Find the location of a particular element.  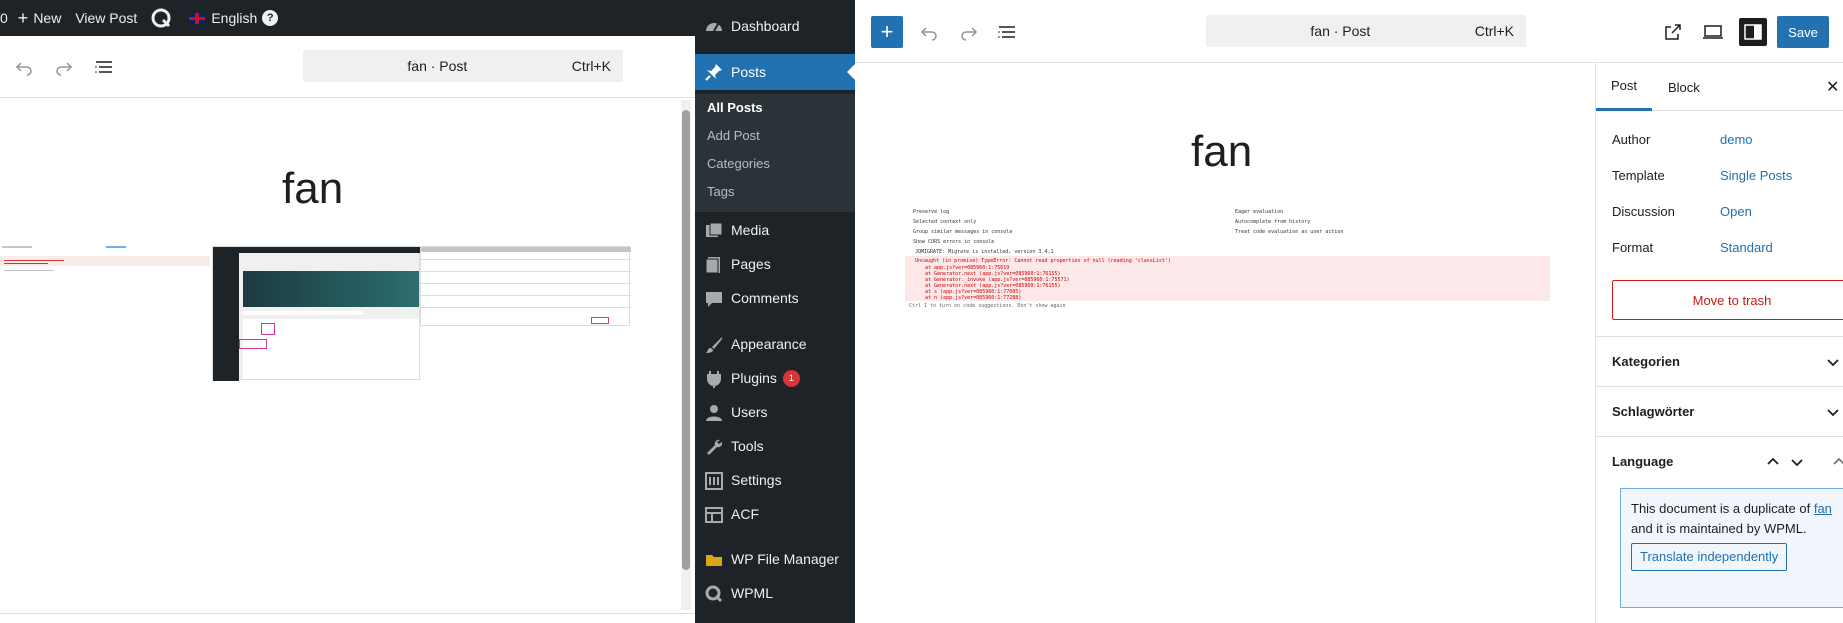

console-line-8: at n (app.js?ver=085960:1:77288) is located at coordinates (973, 298).